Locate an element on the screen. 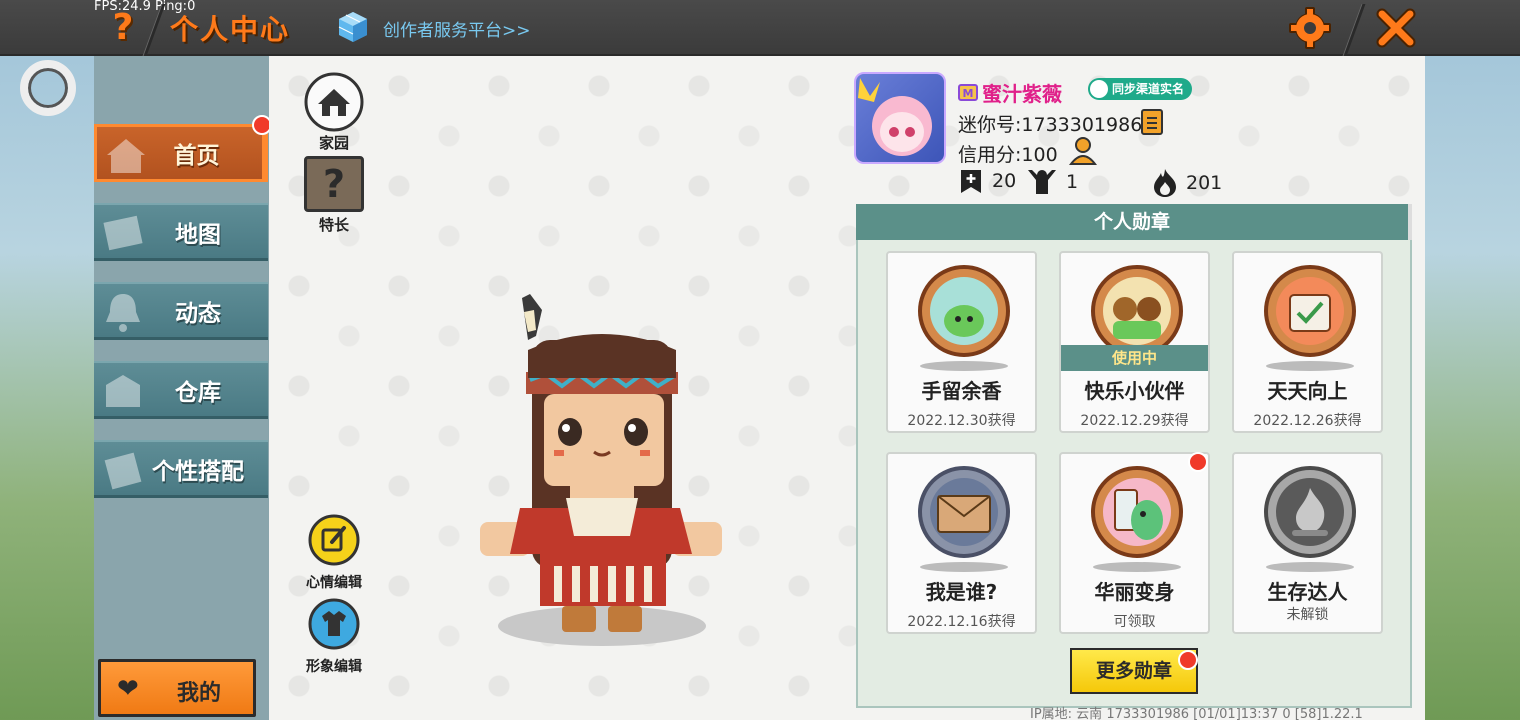 This screenshot has height=720, width=1520. question-icon: ? is located at coordinates (334, 184).